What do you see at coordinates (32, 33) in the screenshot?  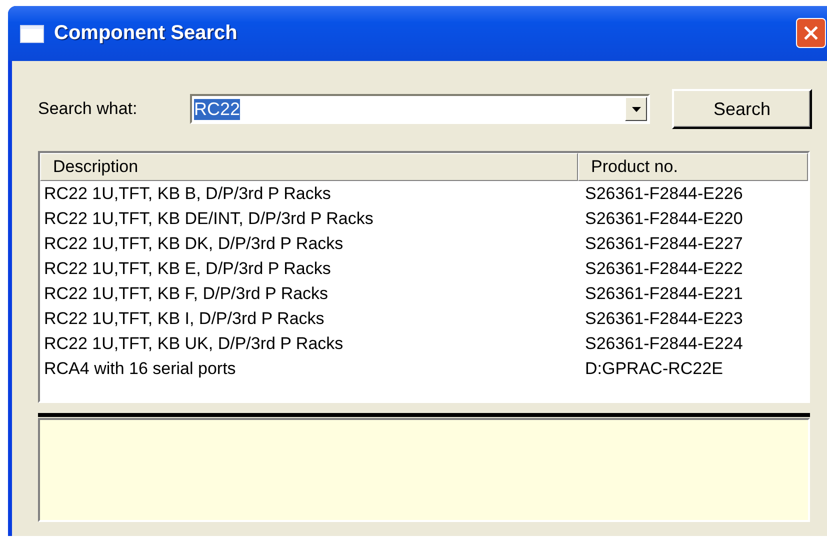 I see `window-icon` at bounding box center [32, 33].